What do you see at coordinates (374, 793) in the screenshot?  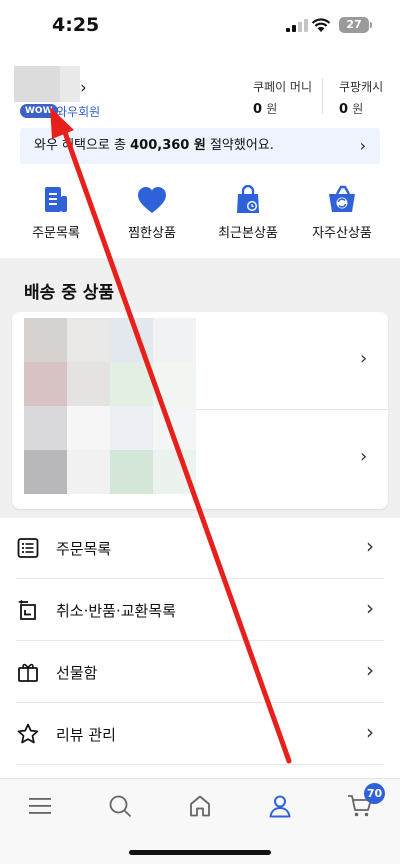 I see `cart-count-badge: 70` at bounding box center [374, 793].